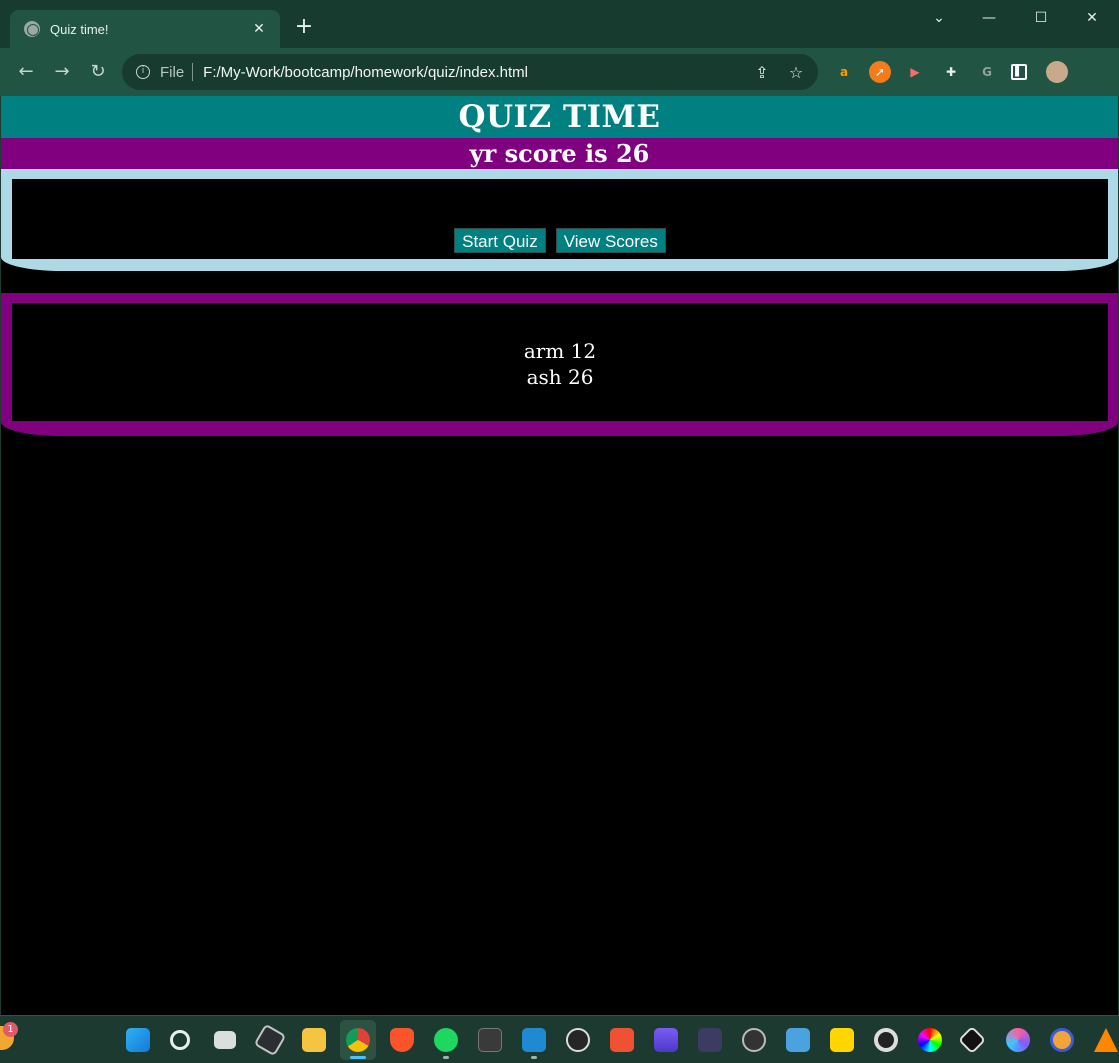 This screenshot has height=1063, width=1119. I want to click on task-view-icon, so click(225, 1040).